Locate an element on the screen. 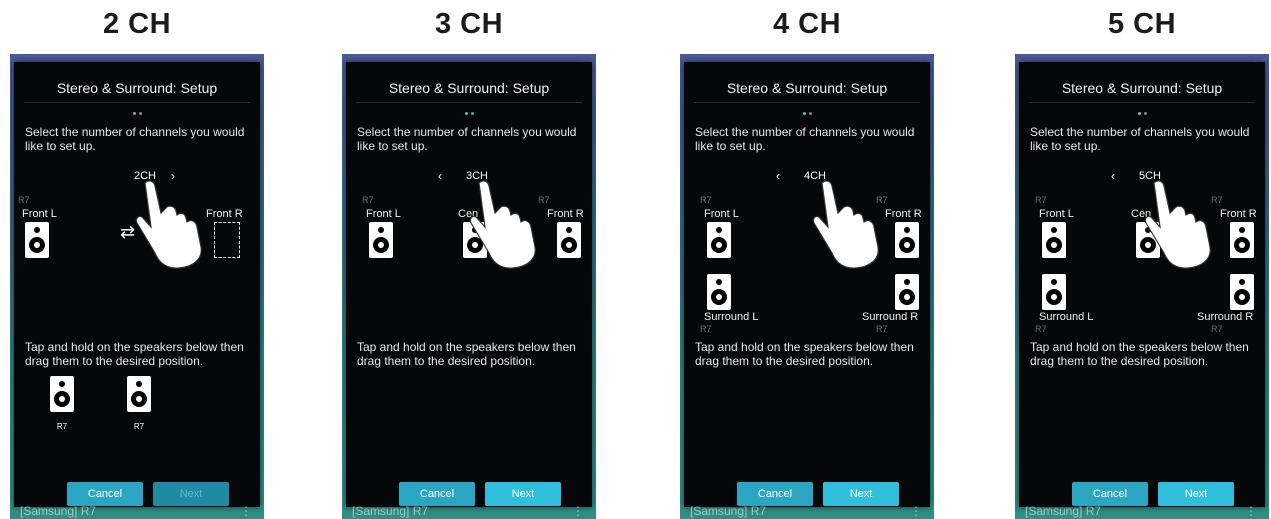 The image size is (1271, 519). panel-heading: 3 CH is located at coordinates (469, 24).